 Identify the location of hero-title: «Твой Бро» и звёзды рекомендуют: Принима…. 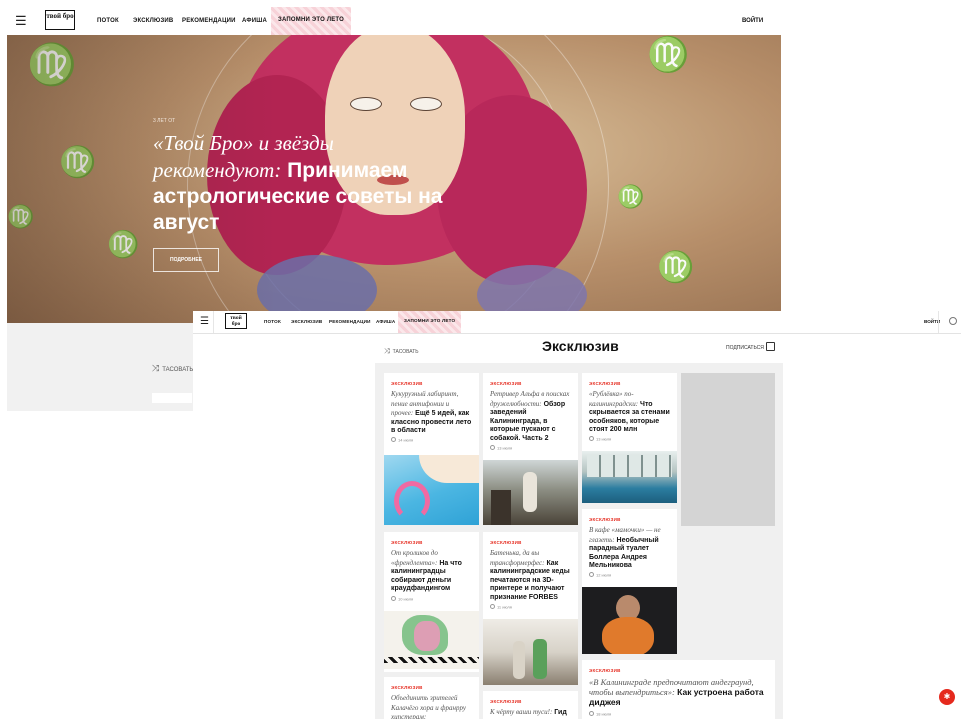
(303, 183).